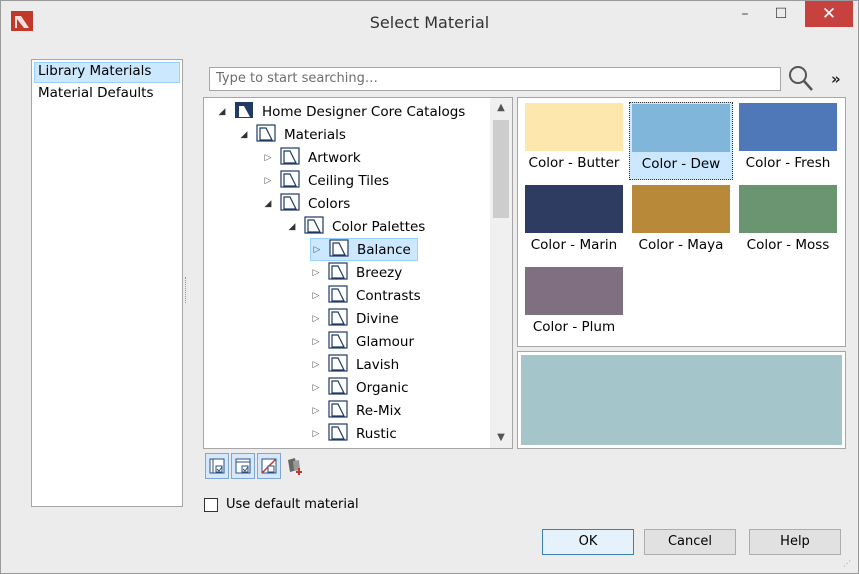 The image size is (859, 574). I want to click on scroll-thumb, so click(501, 169).